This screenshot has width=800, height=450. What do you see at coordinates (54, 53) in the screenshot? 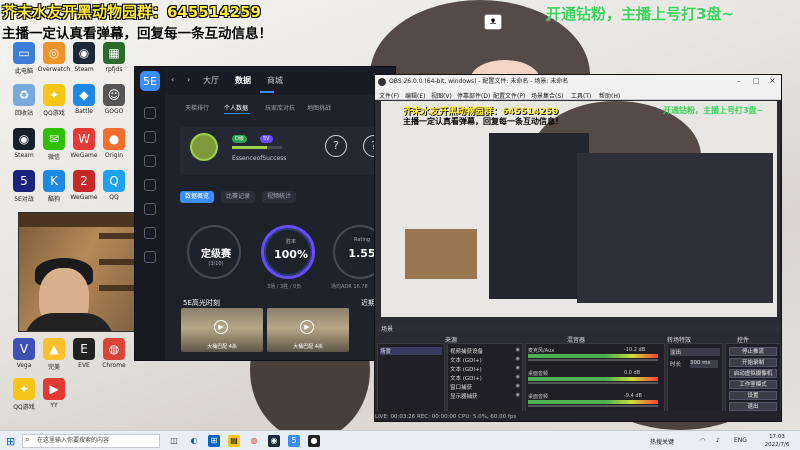
I see `overwatch-icon: ◎` at bounding box center [54, 53].